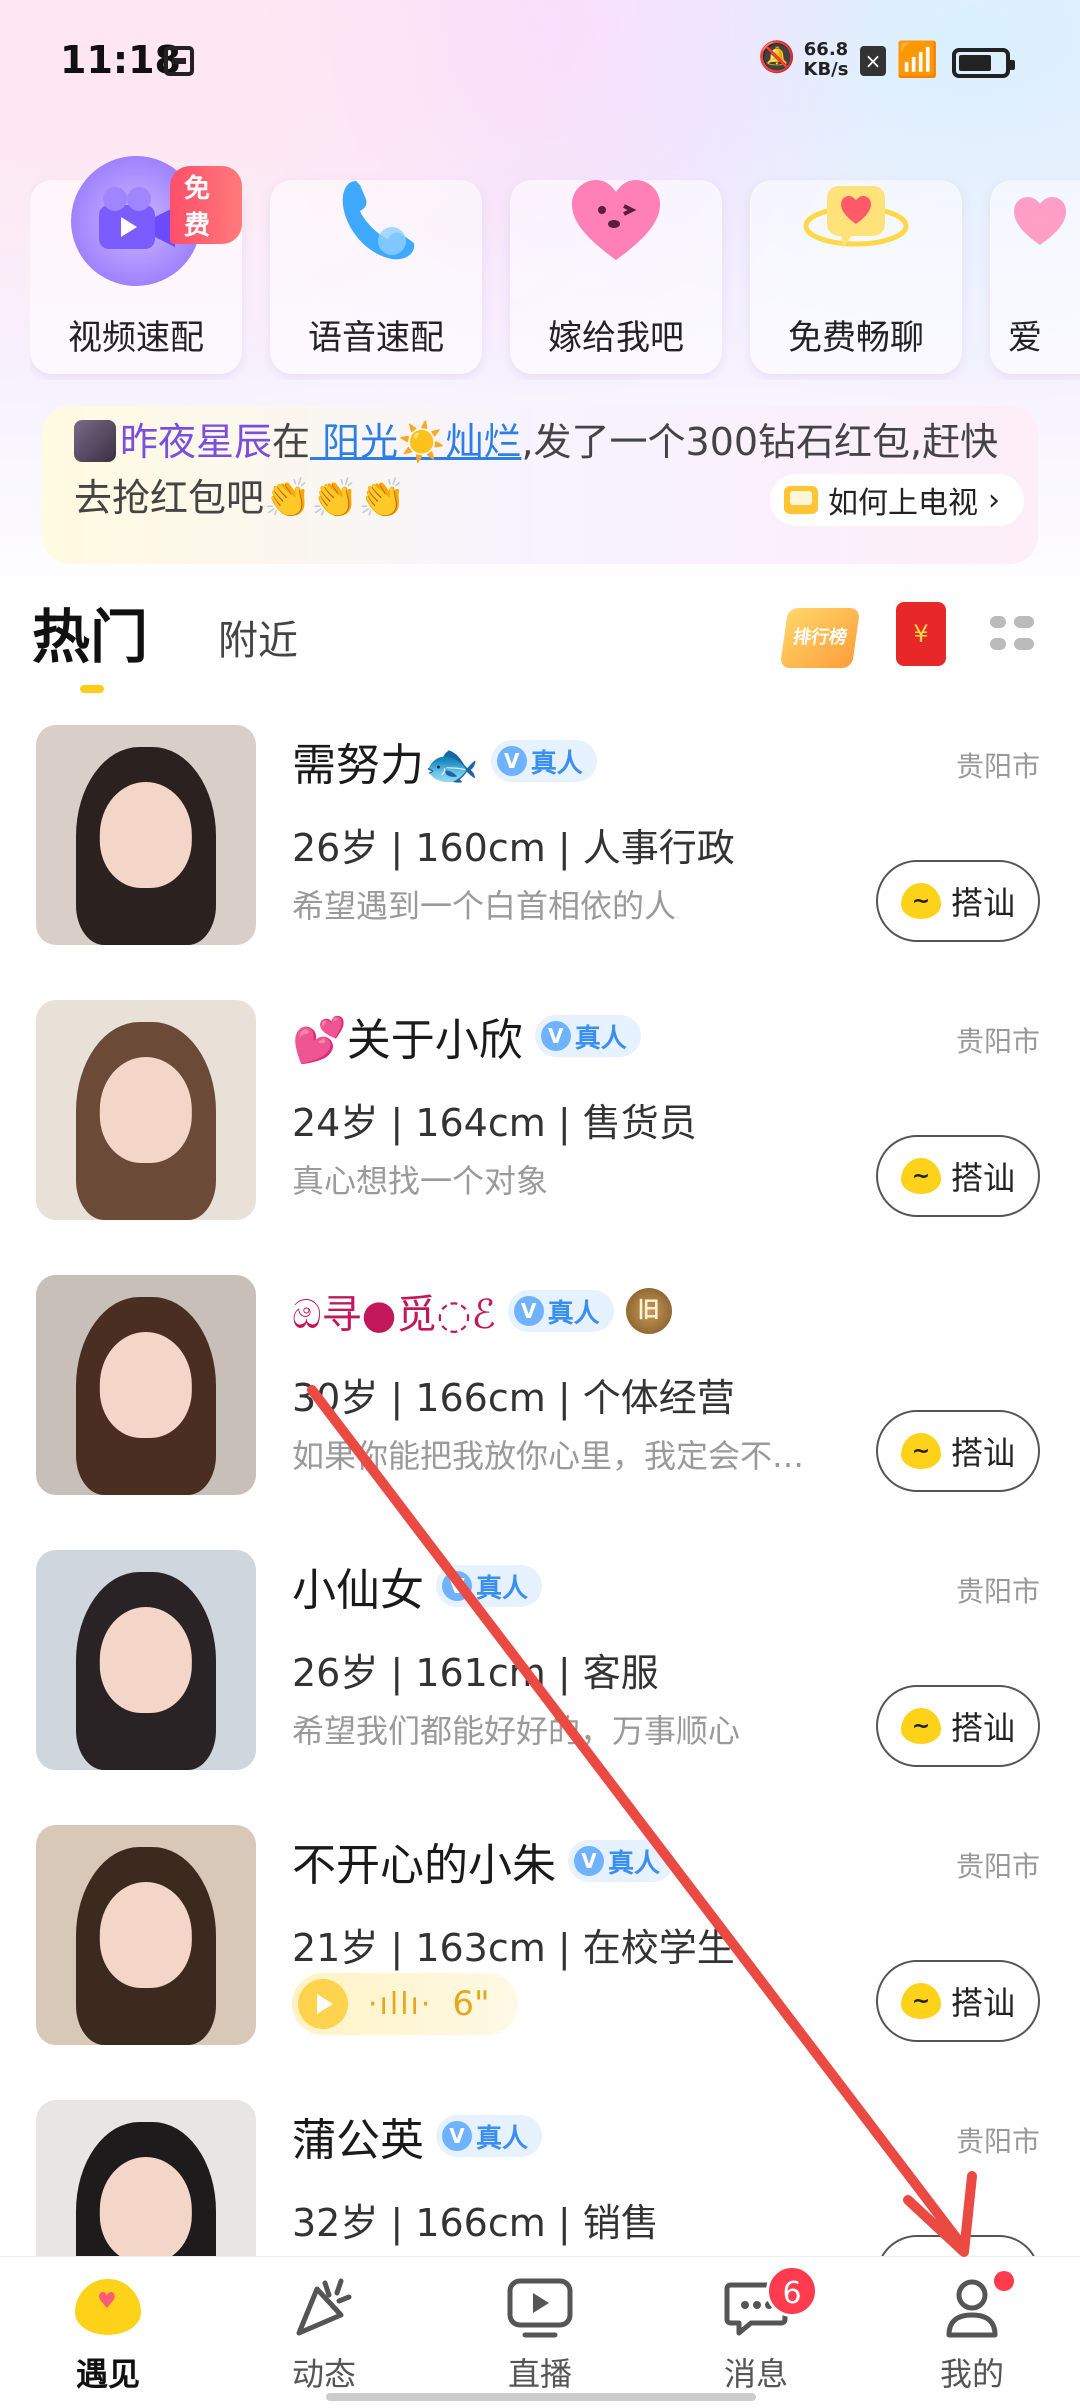  I want to click on nav-me: 我的, so click(972, 2333).